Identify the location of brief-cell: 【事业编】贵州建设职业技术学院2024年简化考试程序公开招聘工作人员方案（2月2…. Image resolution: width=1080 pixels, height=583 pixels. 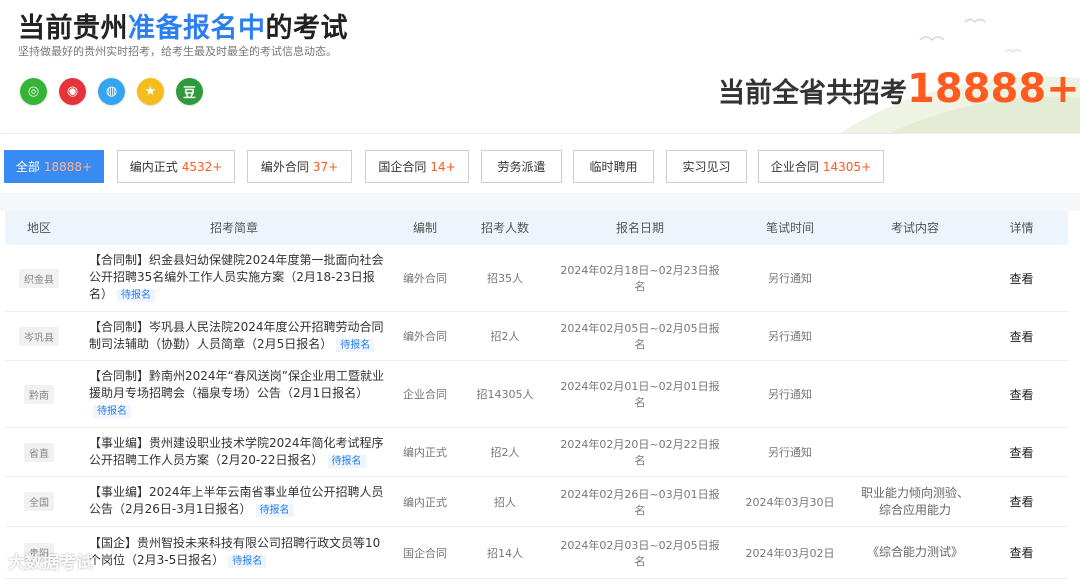
(234, 452).